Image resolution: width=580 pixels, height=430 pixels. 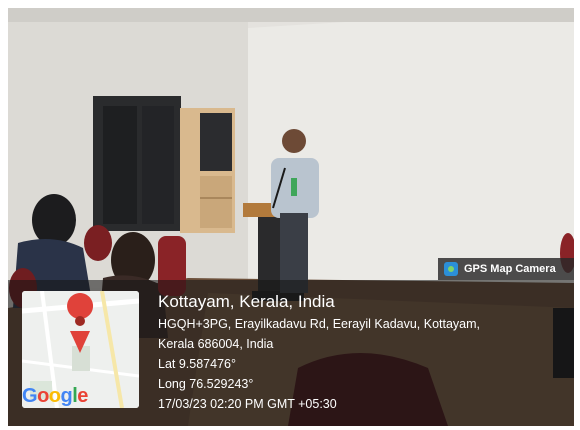 What do you see at coordinates (510, 269) in the screenshot?
I see `gps-map-camera-label: GPS Map Camera` at bounding box center [510, 269].